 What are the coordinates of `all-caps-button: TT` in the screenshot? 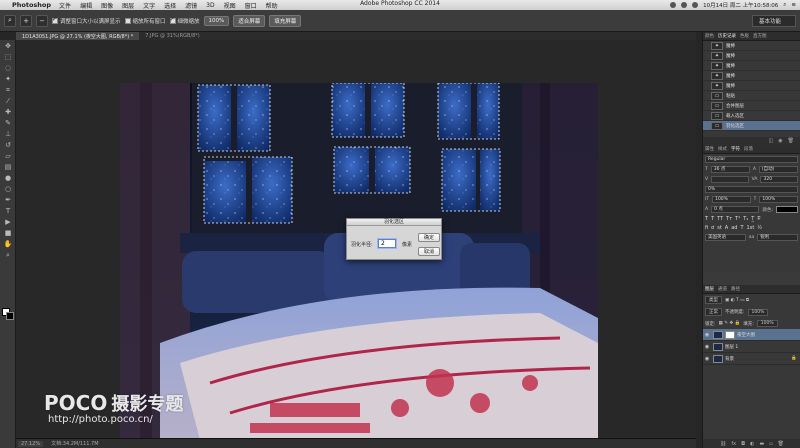 It's located at (720, 219).